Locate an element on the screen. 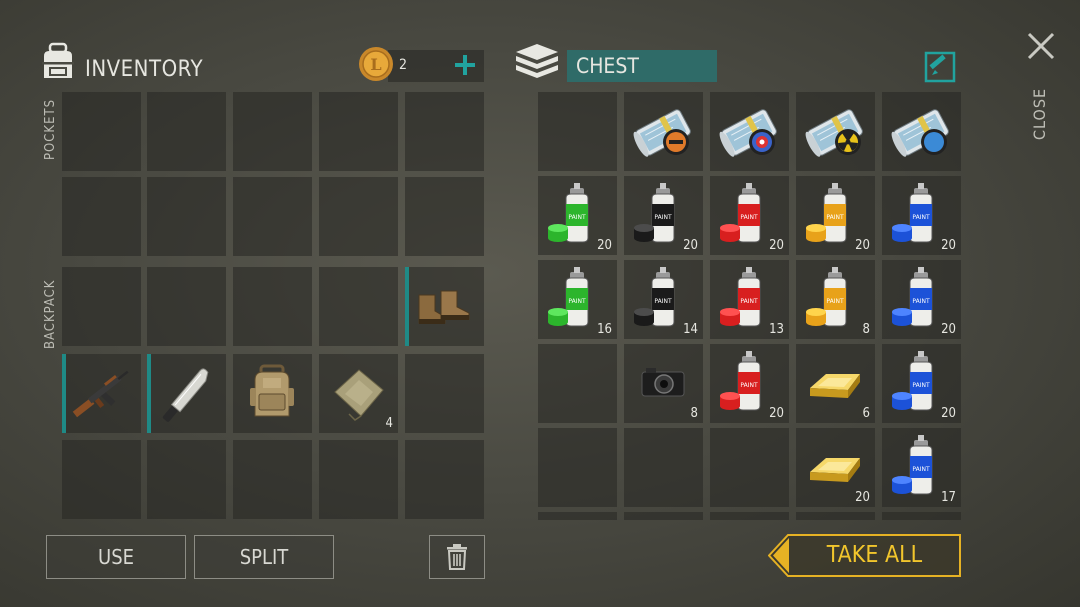 This screenshot has height=607, width=1080. chest-slot-3-4: PAINT 20 is located at coordinates (921, 383).